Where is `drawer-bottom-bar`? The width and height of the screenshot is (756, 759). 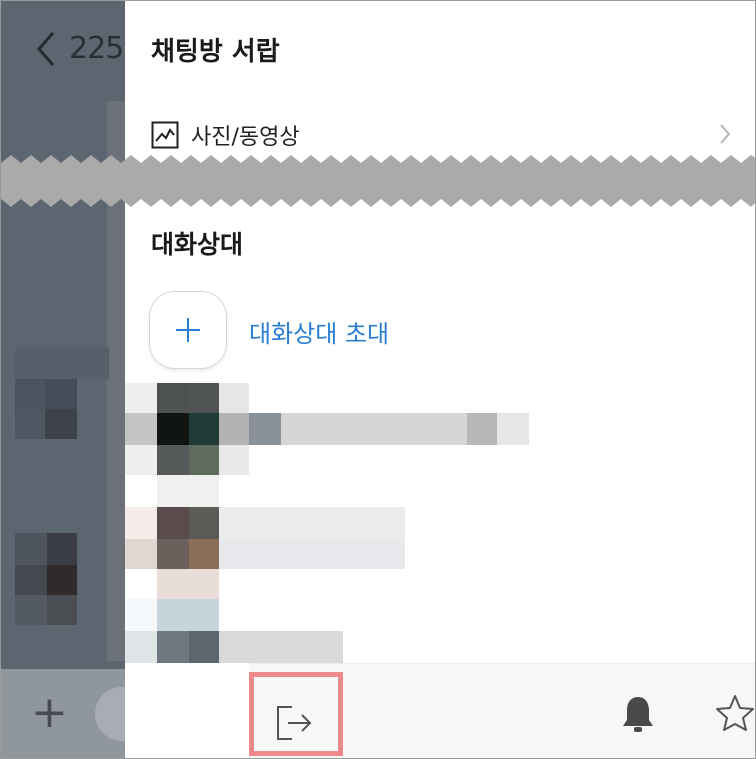
drawer-bottom-bar is located at coordinates (502, 710).